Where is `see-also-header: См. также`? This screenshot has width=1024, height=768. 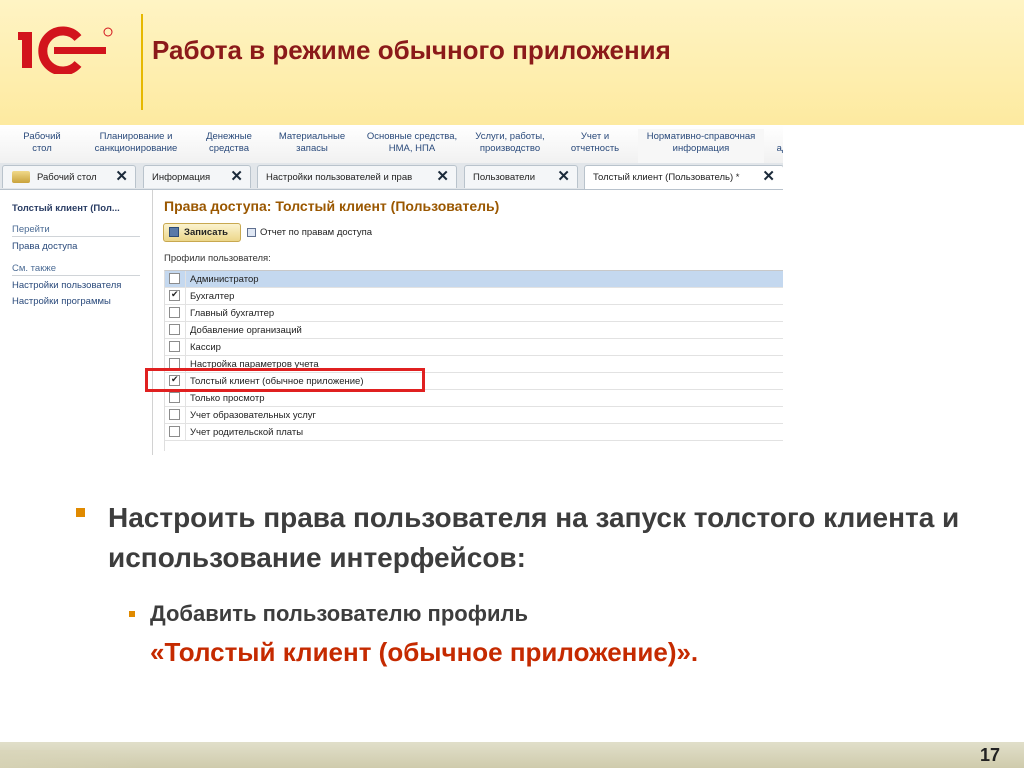 see-also-header: См. также is located at coordinates (76, 269).